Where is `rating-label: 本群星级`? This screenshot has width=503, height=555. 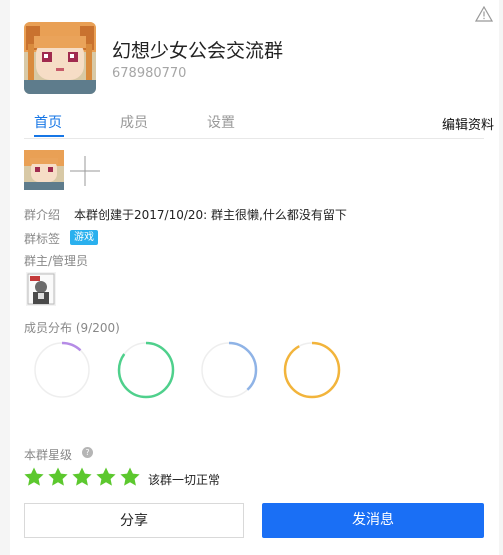 rating-label: 本群星级 is located at coordinates (48, 455).